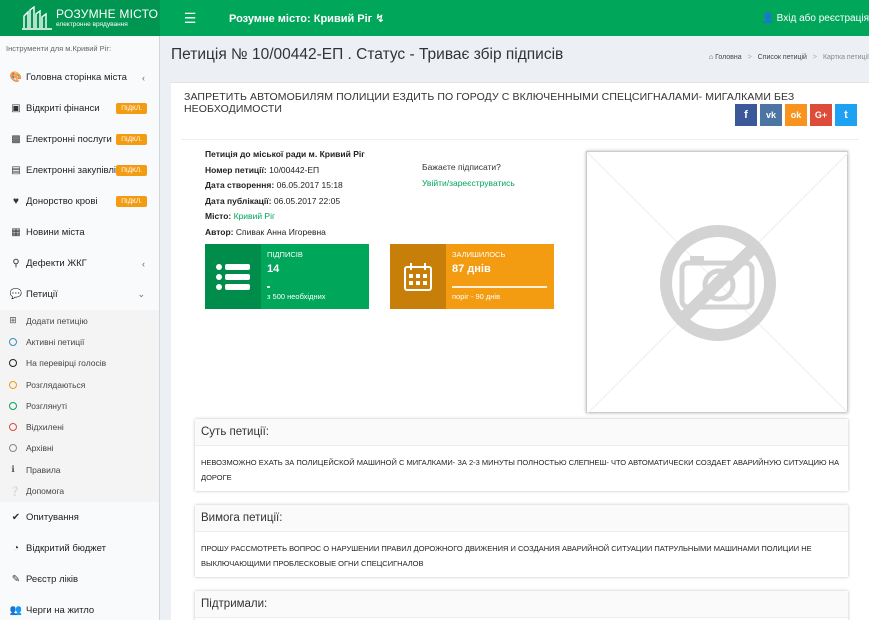  Describe the element at coordinates (846, 115) in the screenshot. I see `twitter-icon: t` at that location.